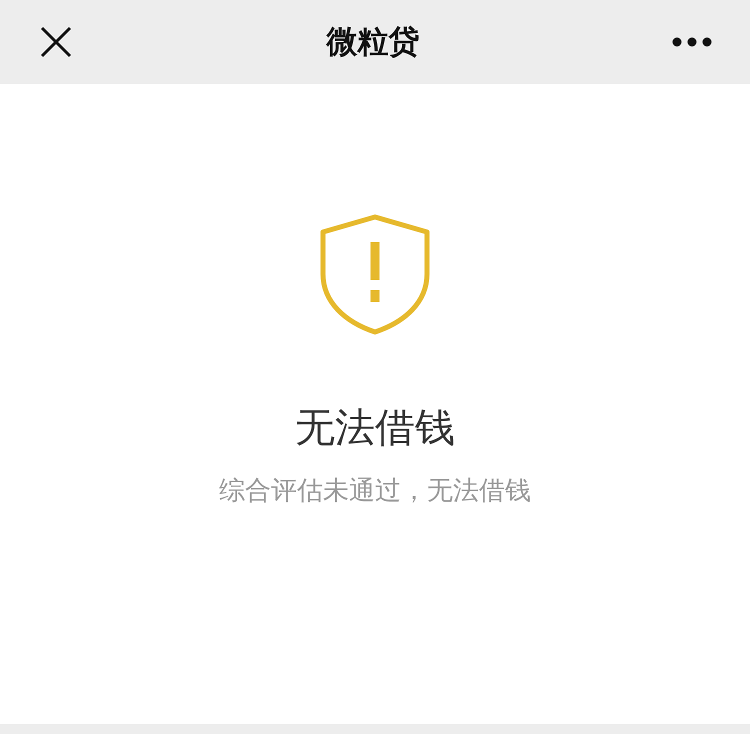 The height and width of the screenshot is (734, 750). What do you see at coordinates (375, 491) in the screenshot?
I see `result-message: 综合评估未通过，无法借钱` at bounding box center [375, 491].